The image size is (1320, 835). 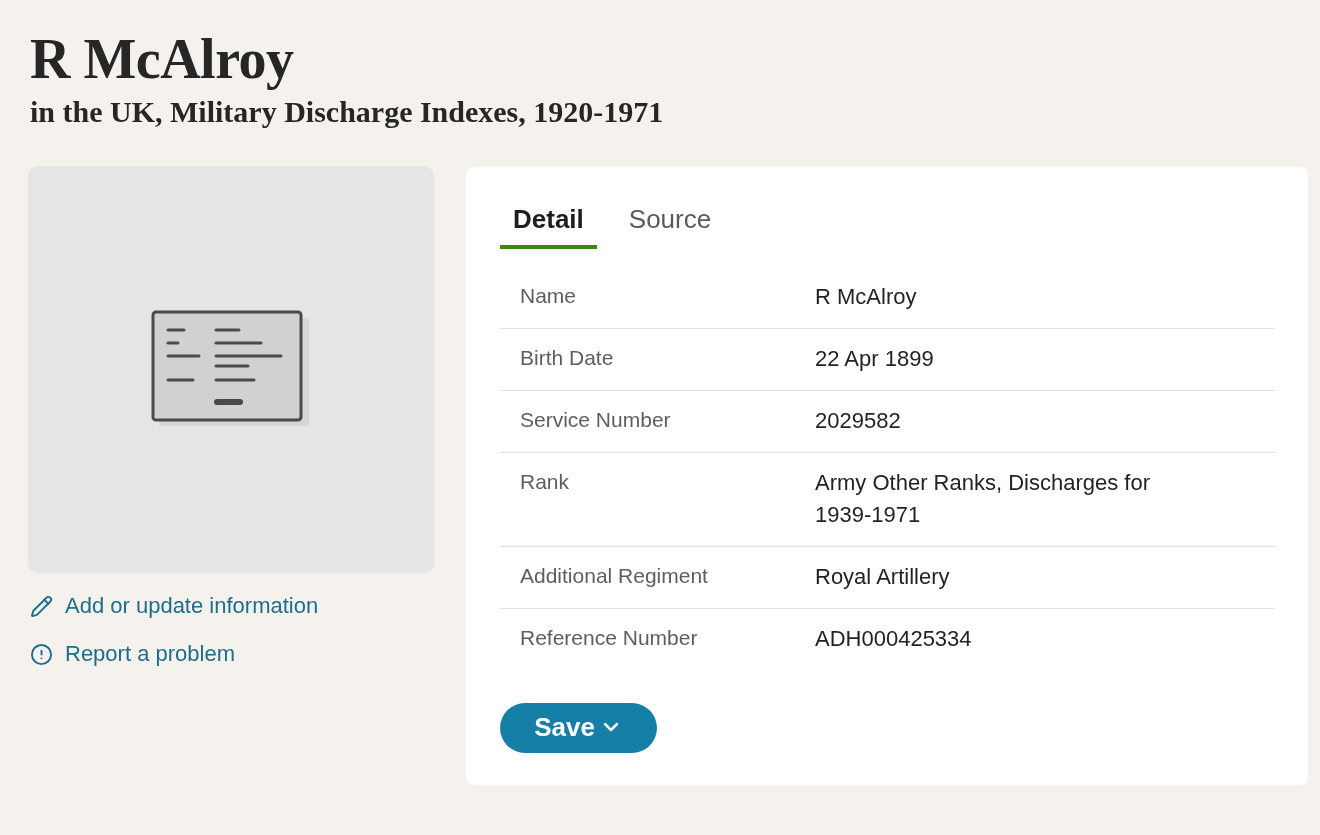 What do you see at coordinates (174, 606) in the screenshot?
I see `add-info-link: Add or update information` at bounding box center [174, 606].